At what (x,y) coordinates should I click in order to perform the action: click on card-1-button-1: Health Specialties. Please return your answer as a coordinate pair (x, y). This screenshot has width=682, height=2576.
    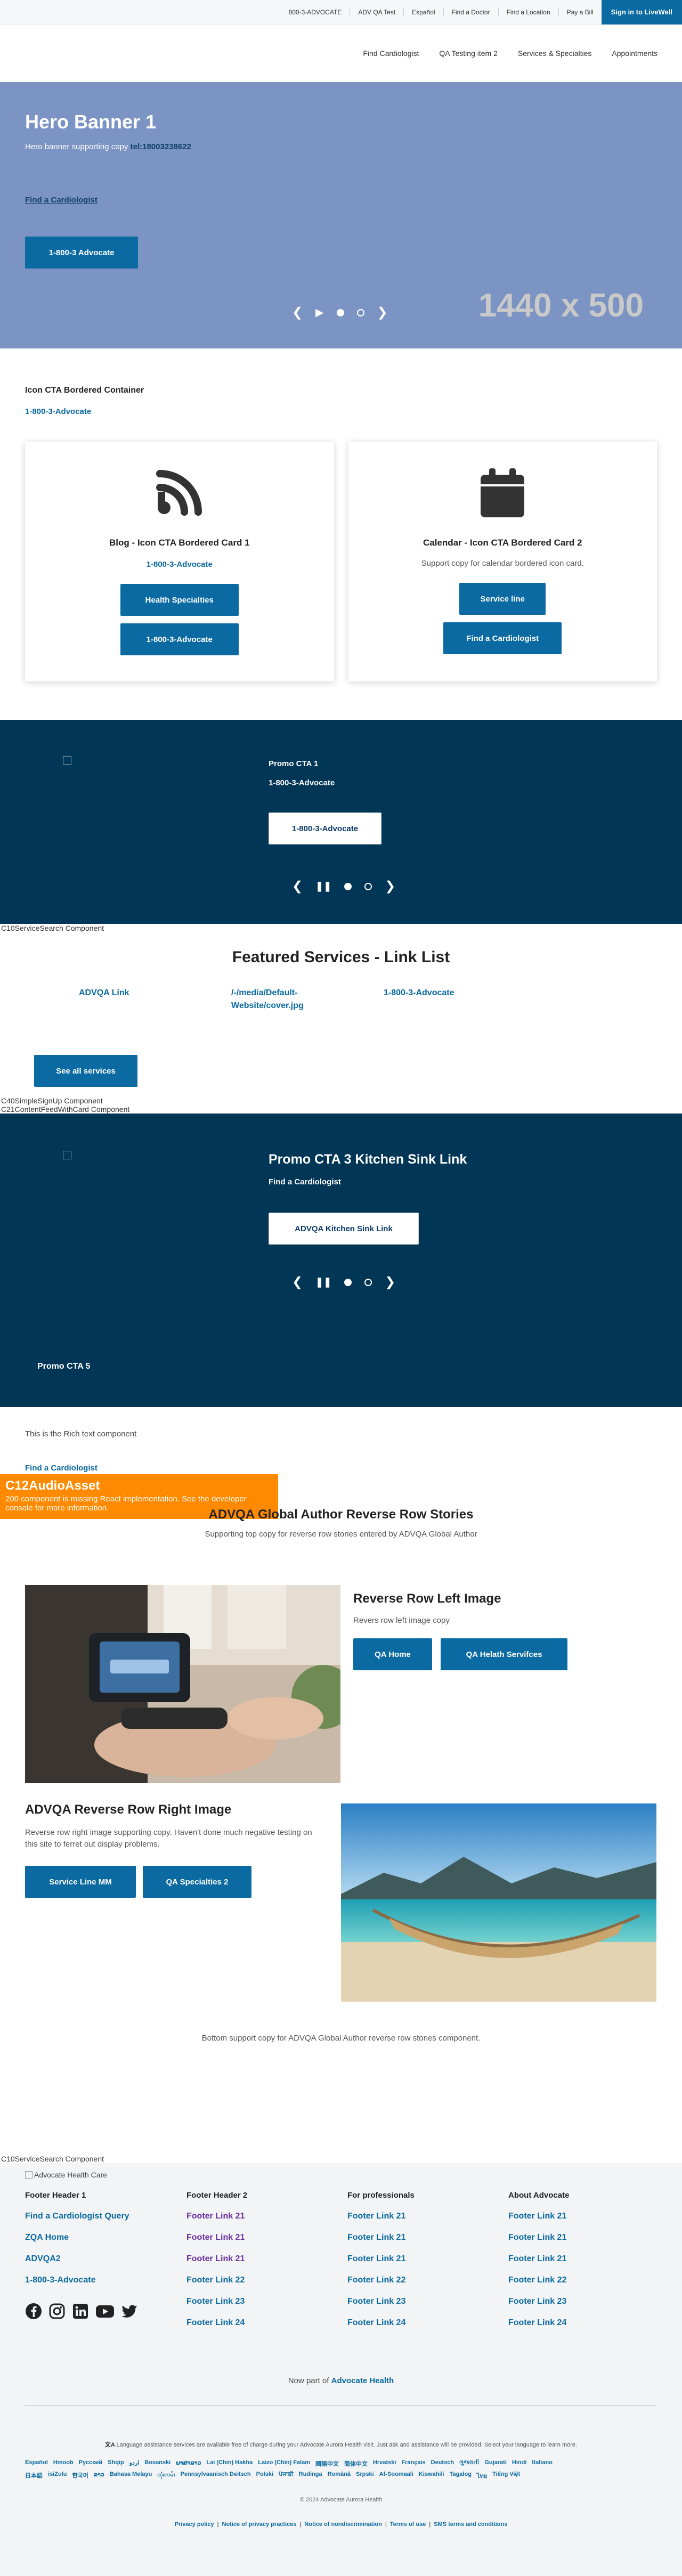
    Looking at the image, I should click on (180, 600).